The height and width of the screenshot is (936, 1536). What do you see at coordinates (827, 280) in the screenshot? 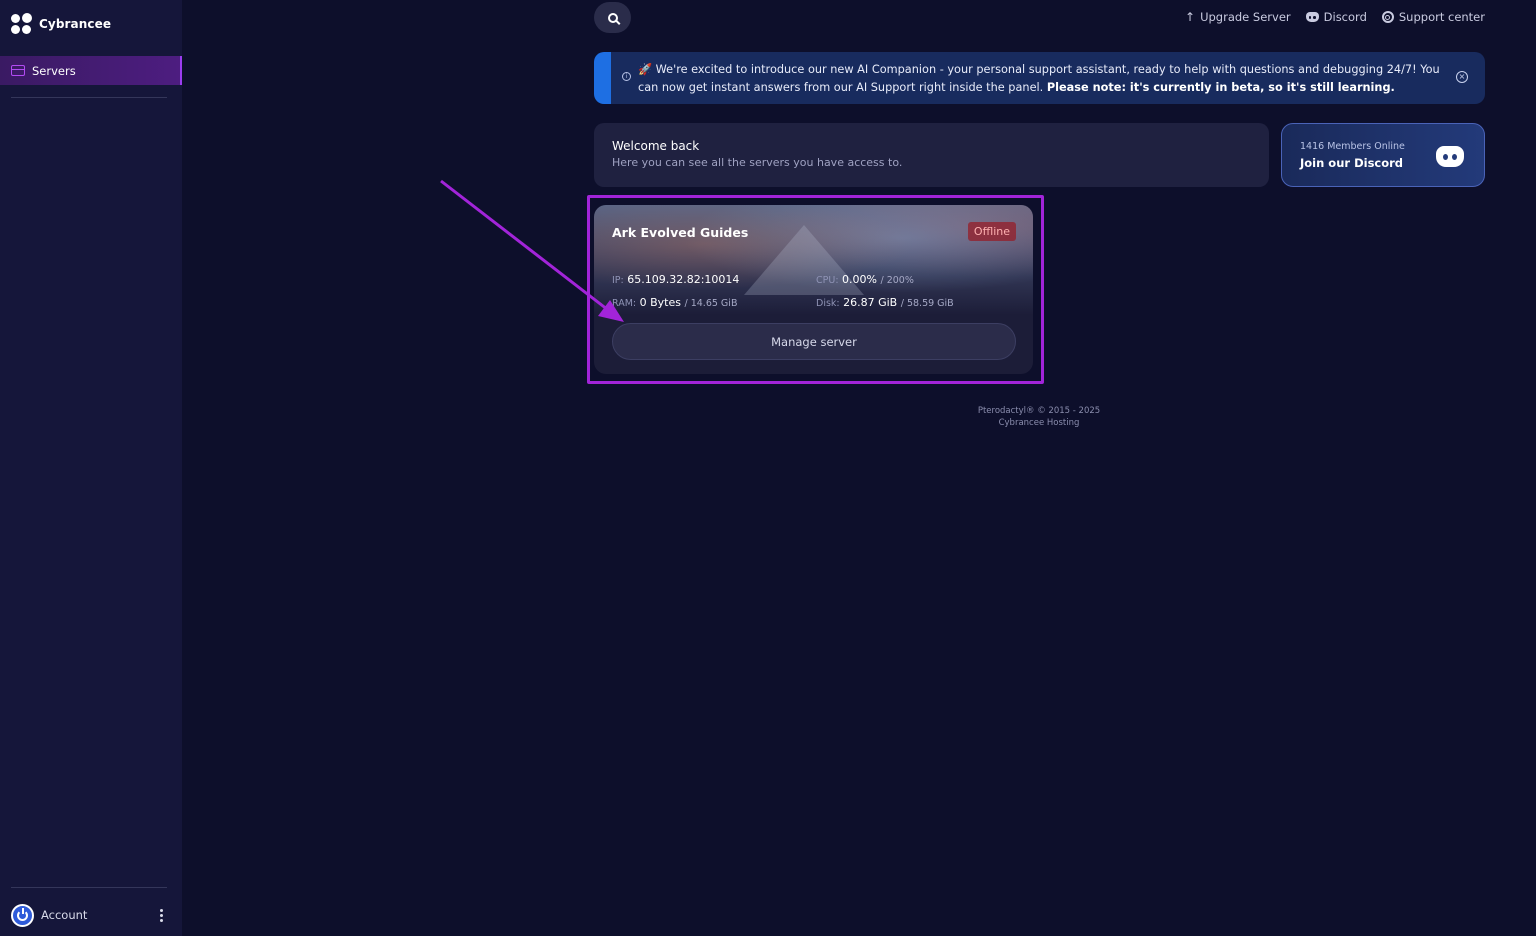
I see `cpu-label: CPU:` at bounding box center [827, 280].